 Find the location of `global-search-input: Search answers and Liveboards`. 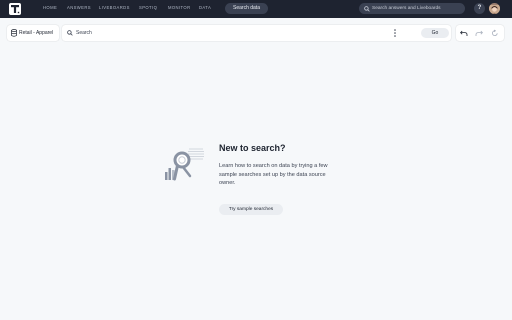

global-search-input: Search answers and Liveboards is located at coordinates (412, 8).